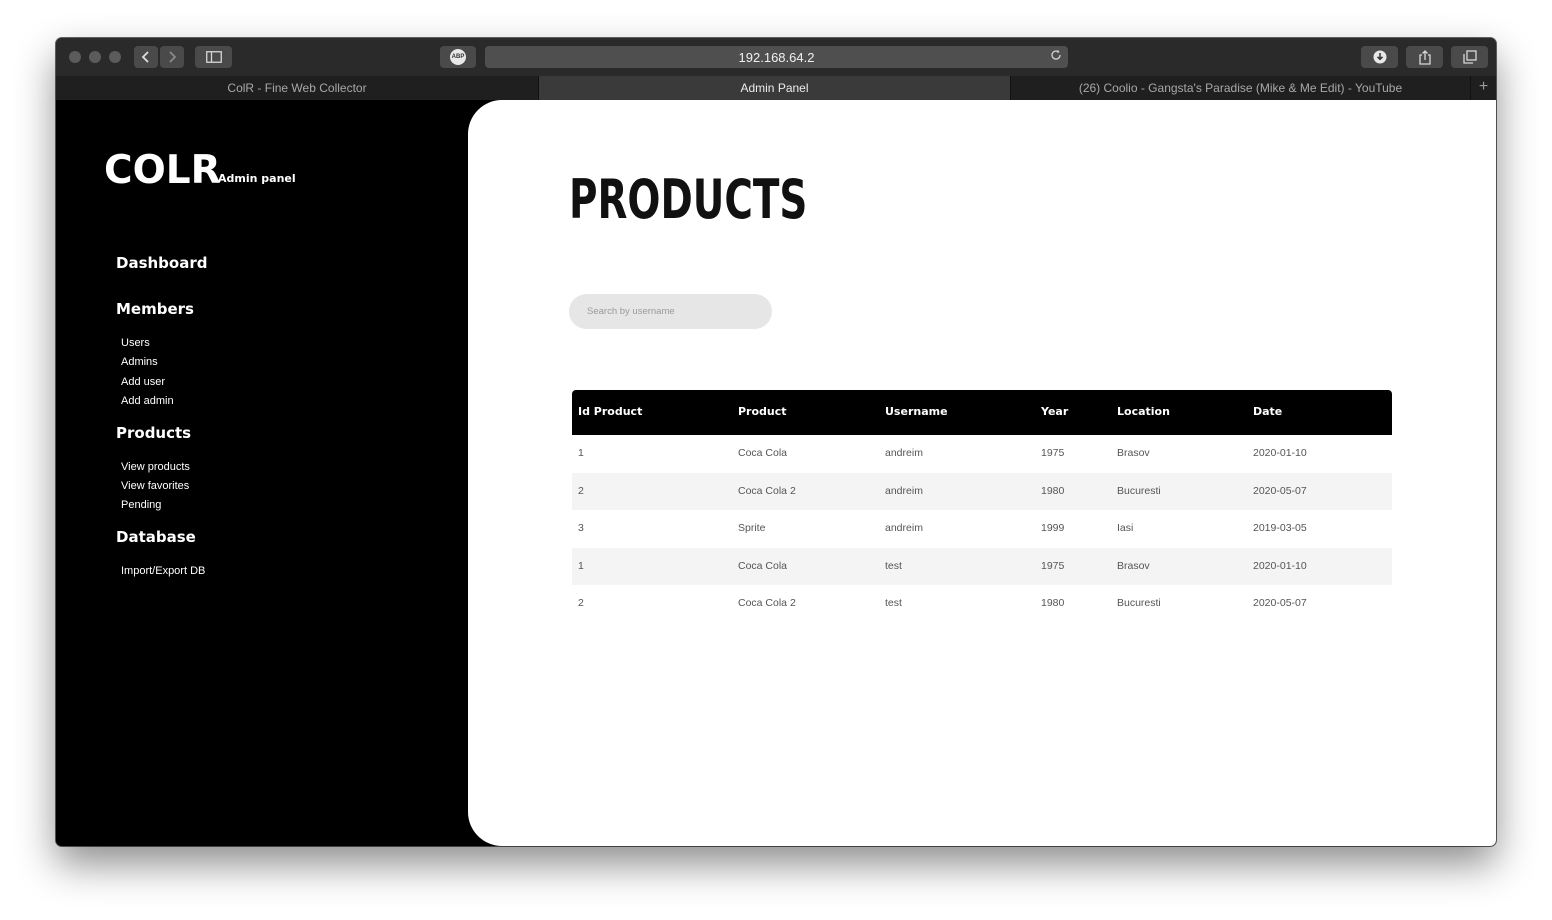 This screenshot has height=920, width=1552. I want to click on reload-icon, so click(1056, 56).